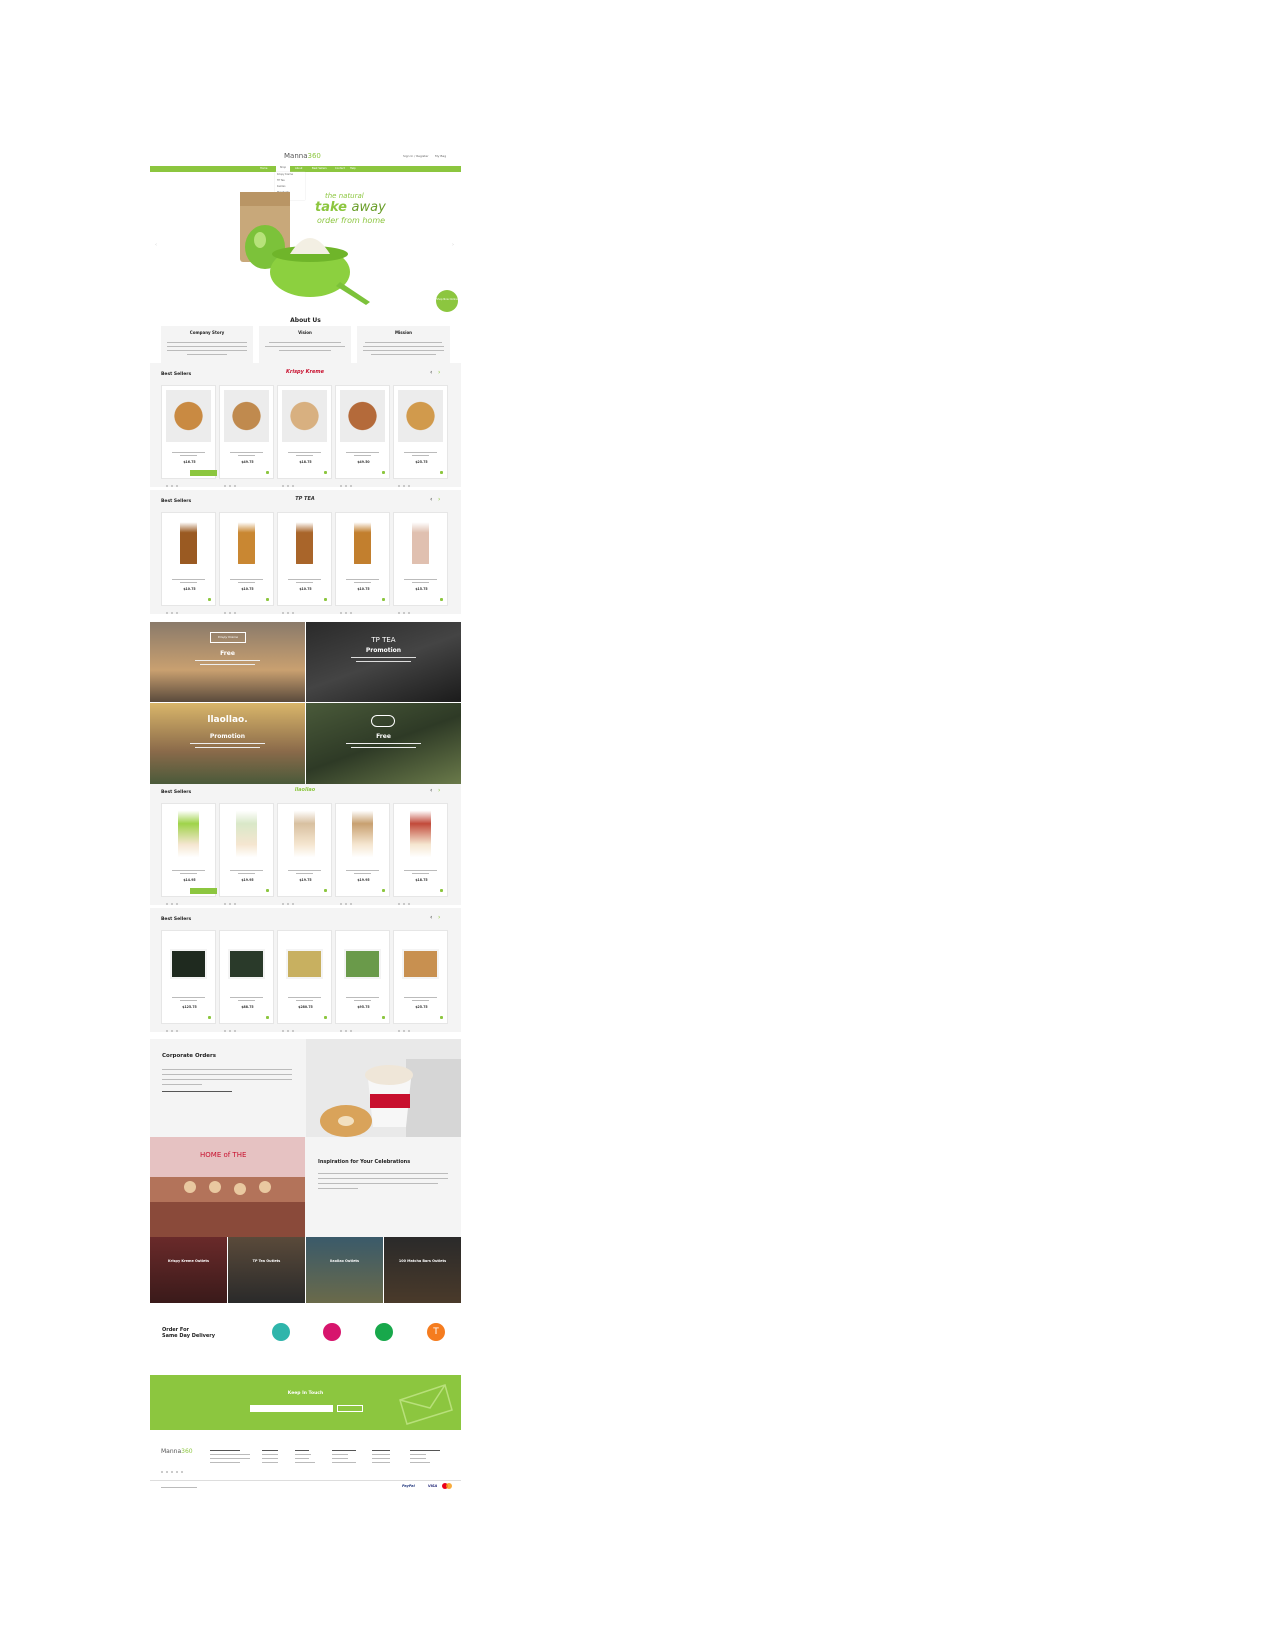 This screenshot has height=1650, width=1275. I want to click on social-icons, so click(173, 1467).